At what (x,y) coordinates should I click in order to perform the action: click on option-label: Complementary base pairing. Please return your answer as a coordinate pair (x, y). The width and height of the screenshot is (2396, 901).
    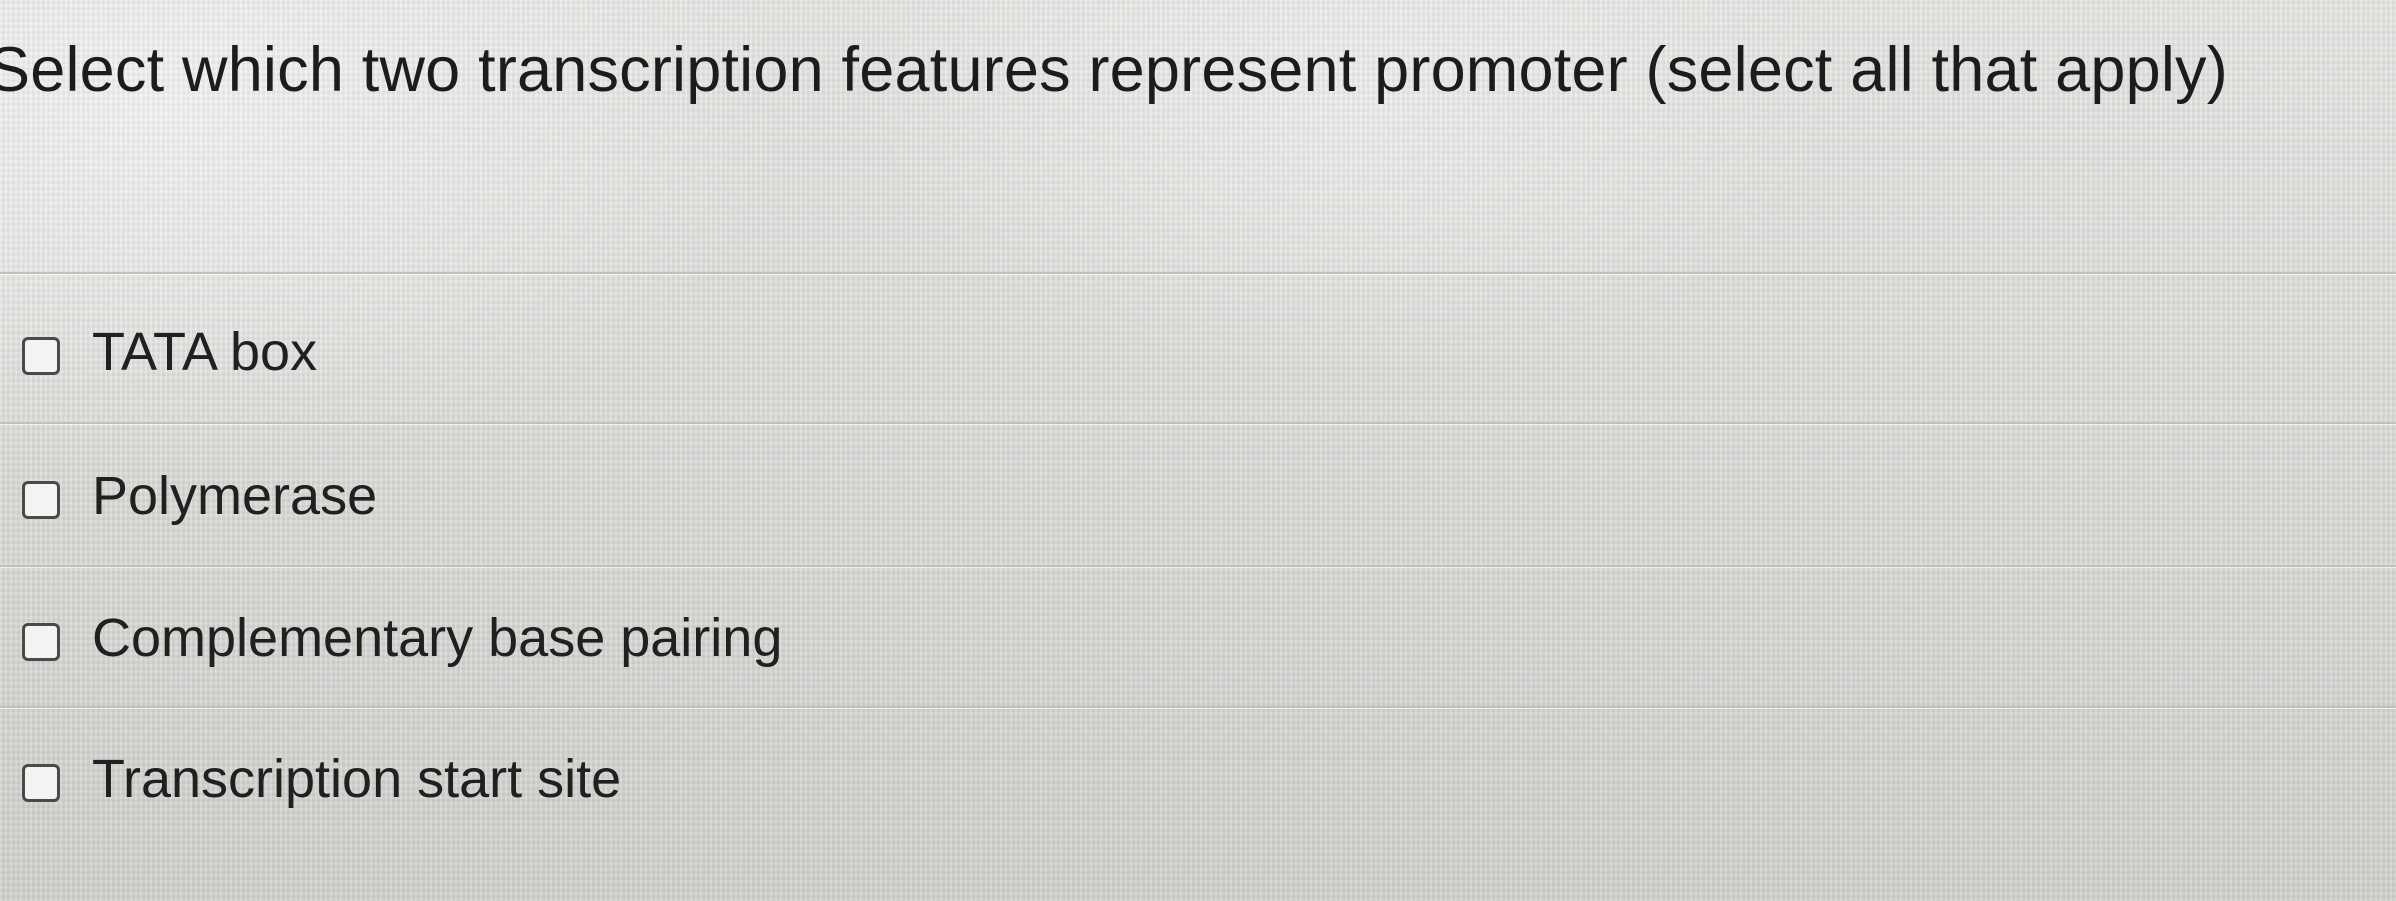
    Looking at the image, I should click on (437, 638).